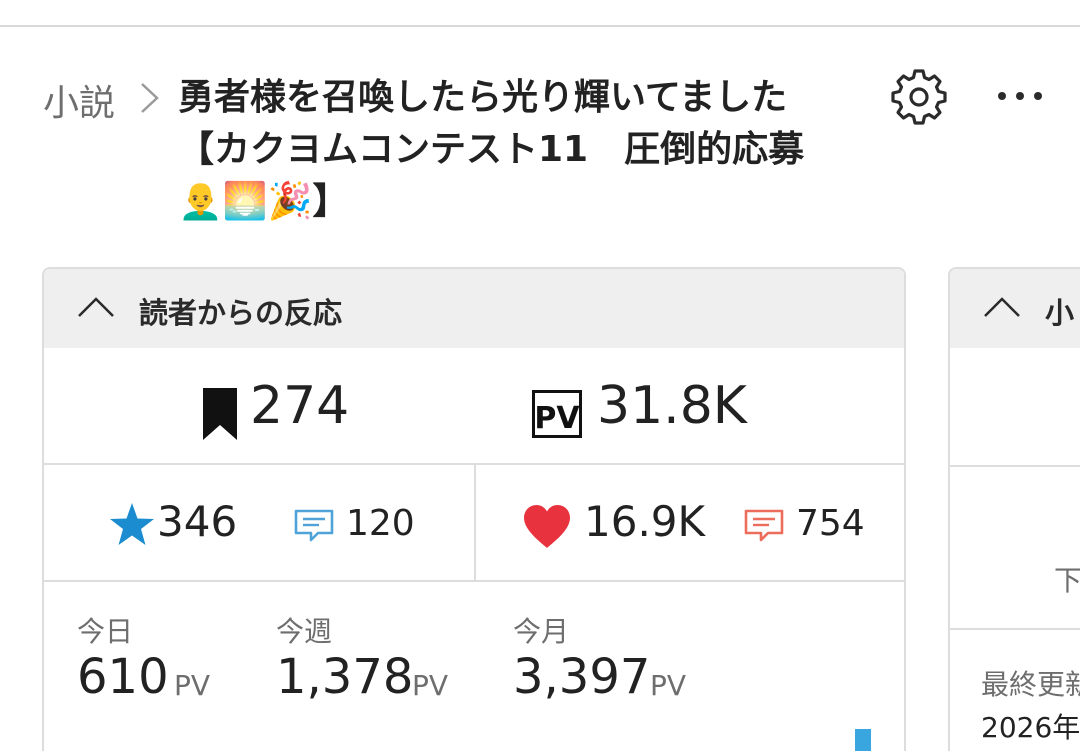  Describe the element at coordinates (582, 677) in the screenshot. I see `month-pv: 3,397` at that location.